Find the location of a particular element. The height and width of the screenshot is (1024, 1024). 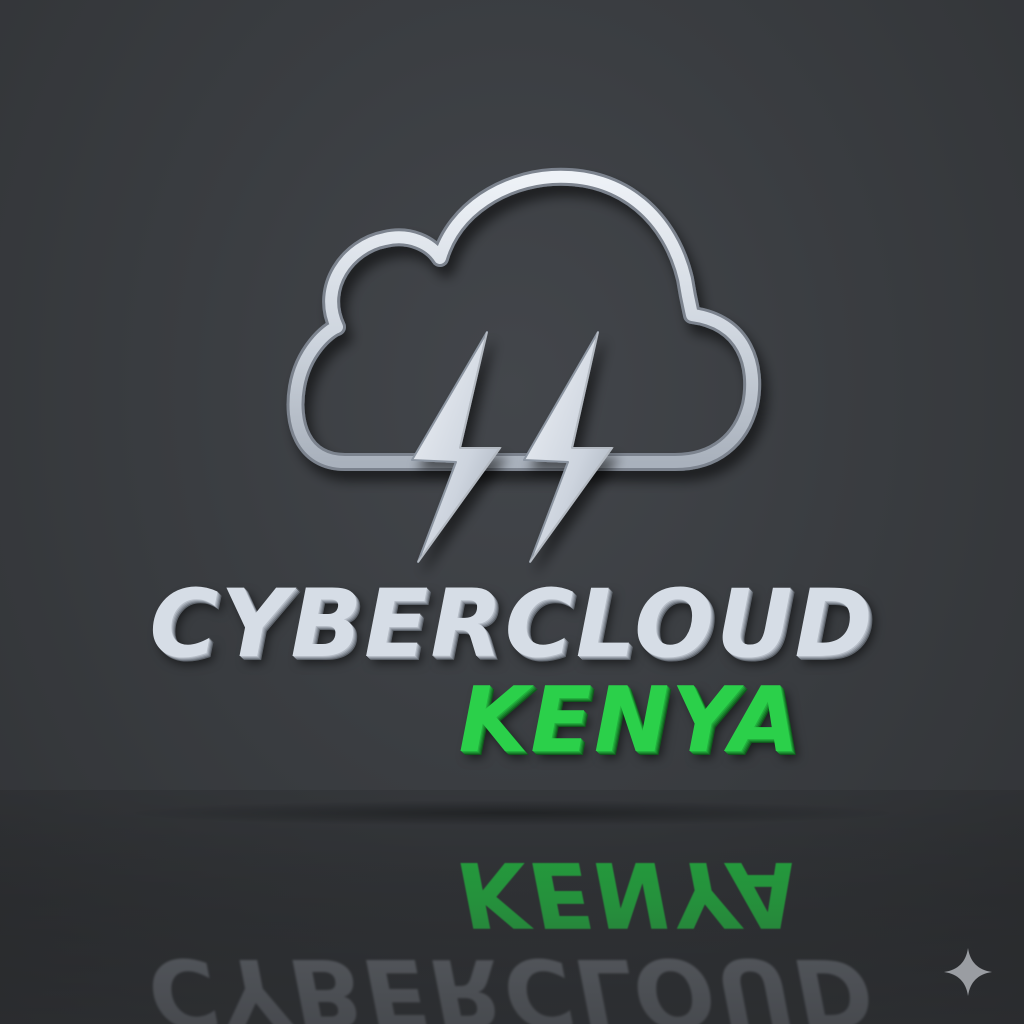

brand-region: KENYA is located at coordinates (630, 720).